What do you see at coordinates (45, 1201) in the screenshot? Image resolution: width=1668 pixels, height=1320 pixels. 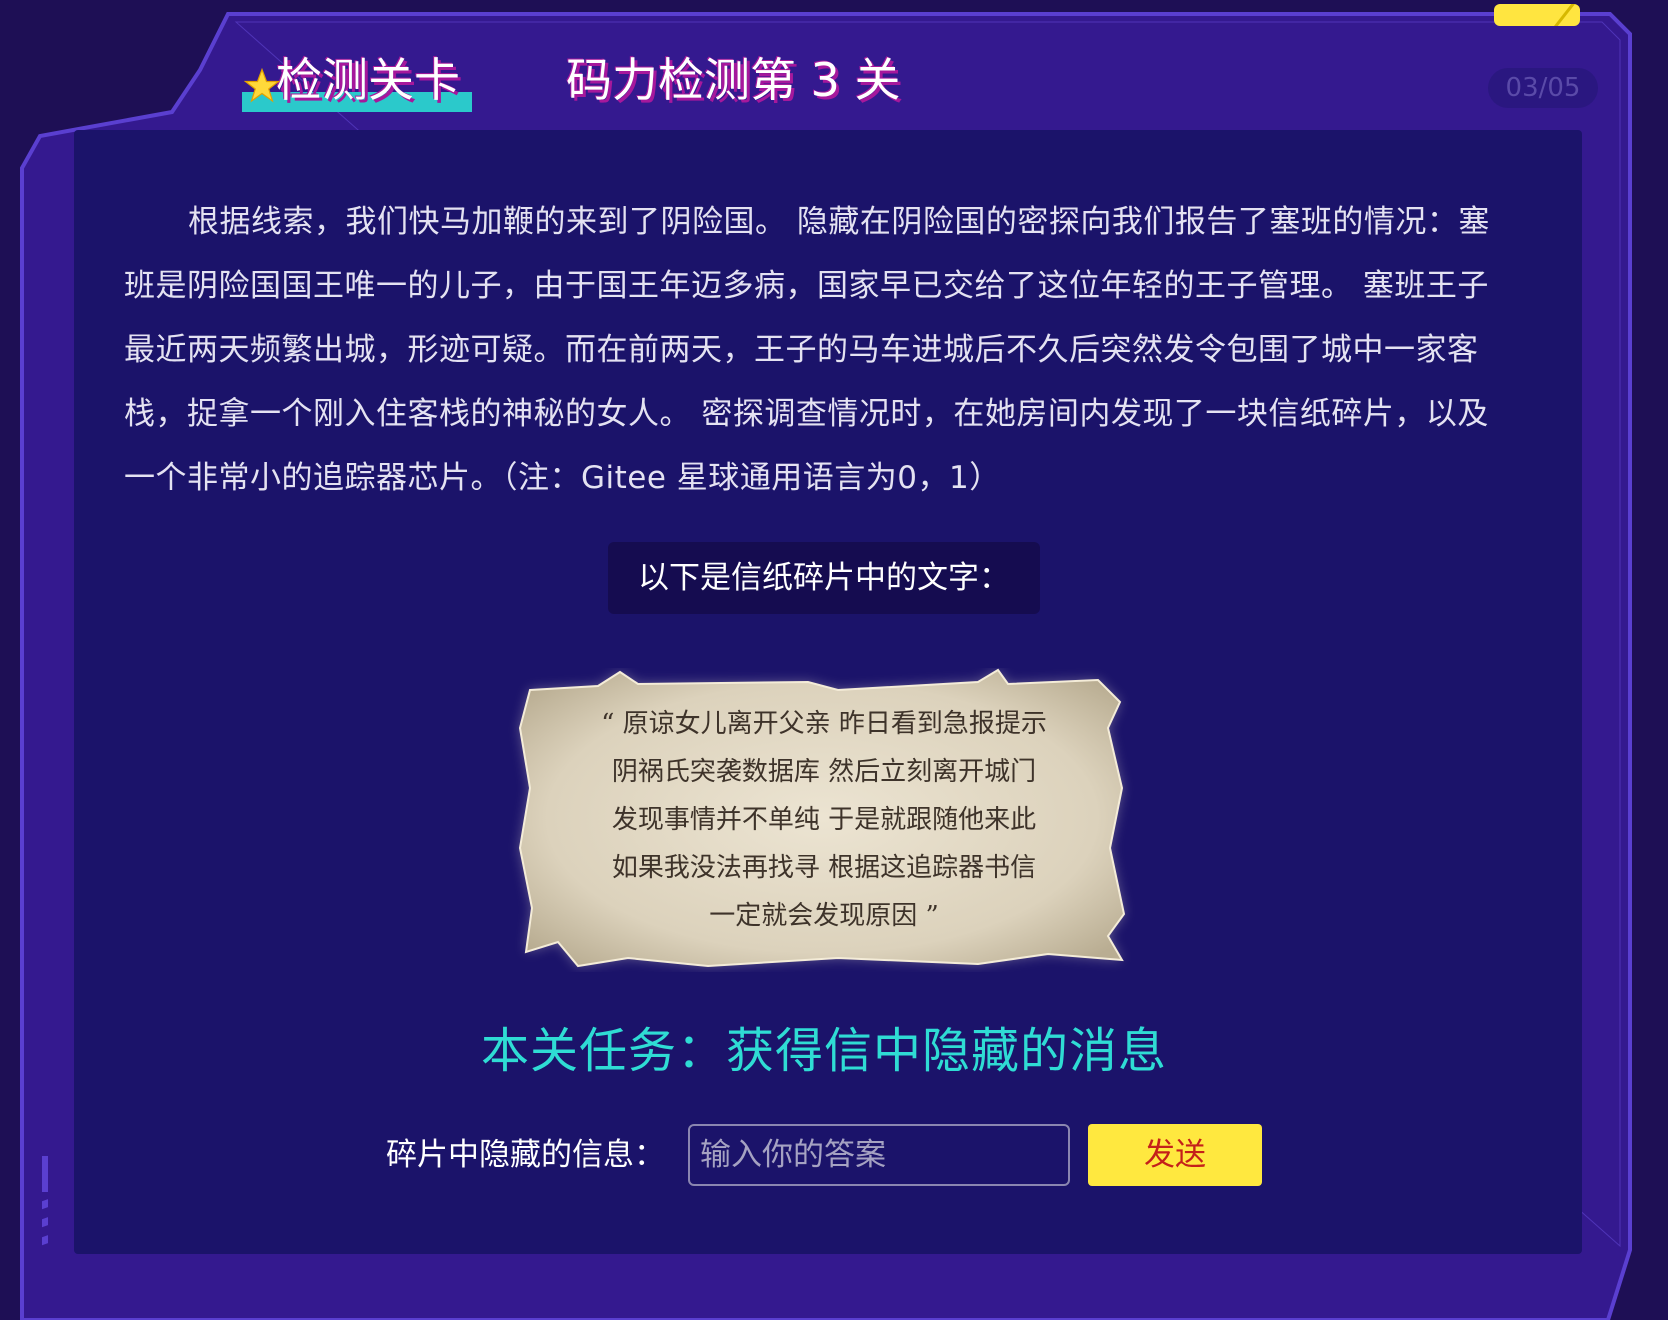 I see `side-decoration` at bounding box center [45, 1201].